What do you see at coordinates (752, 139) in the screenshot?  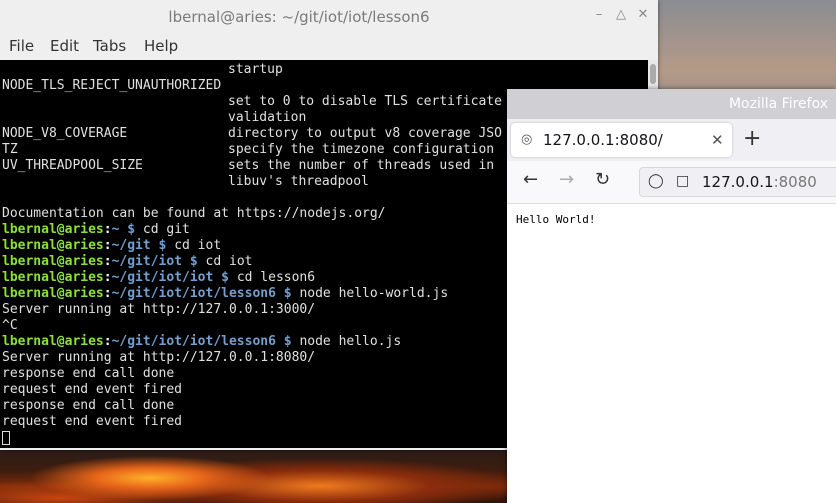 I see `plus-icon: +` at bounding box center [752, 139].